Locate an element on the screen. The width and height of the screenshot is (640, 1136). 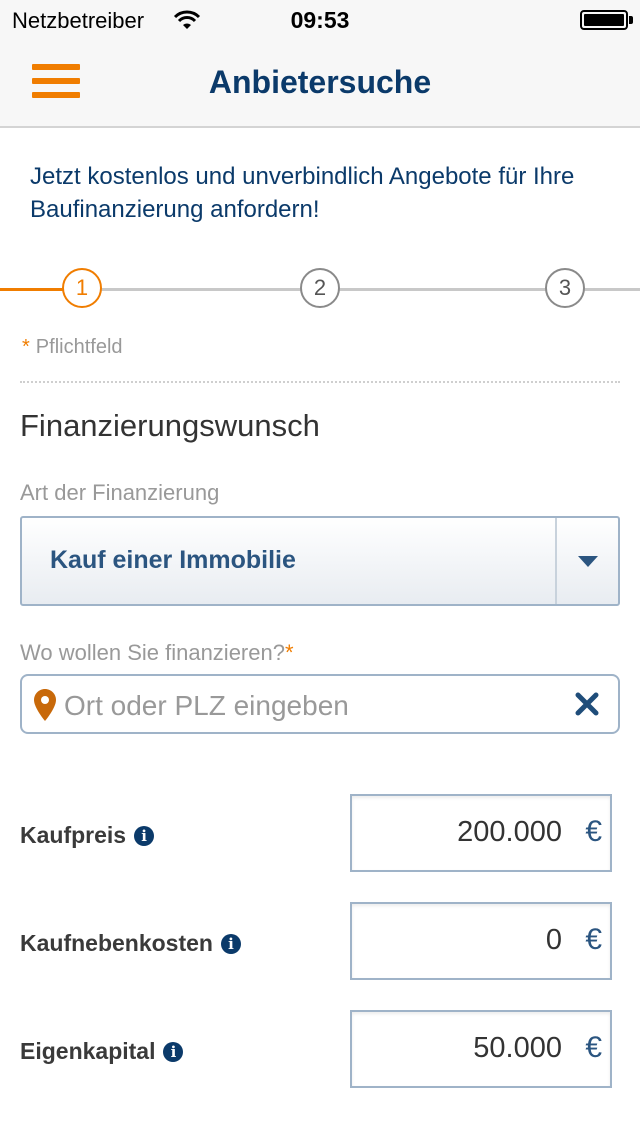
location-pin-icon is located at coordinates (45, 705).